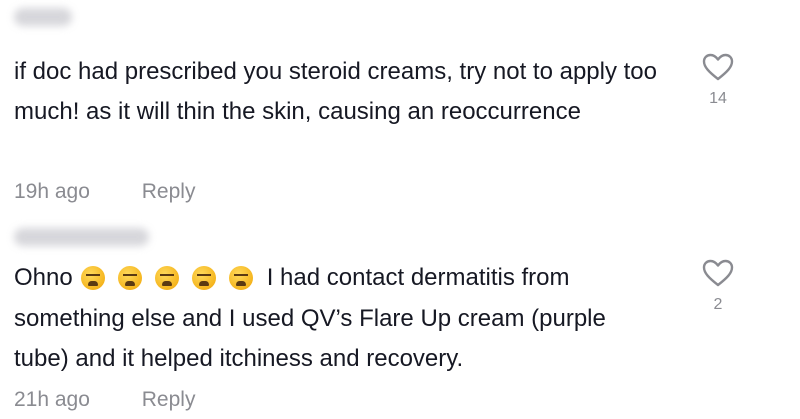 This screenshot has width=800, height=419. Describe the element at coordinates (43, 277) in the screenshot. I see `comment-prefix: Ohno` at that location.